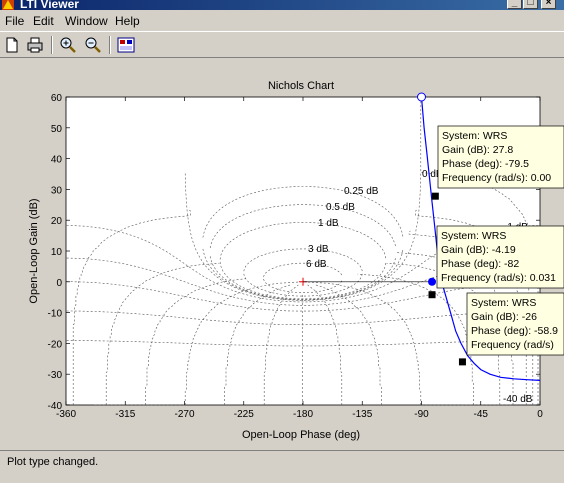 The width and height of the screenshot is (564, 483). Describe the element at coordinates (303, 414) in the screenshot. I see `x-tick-label: -180` at that location.